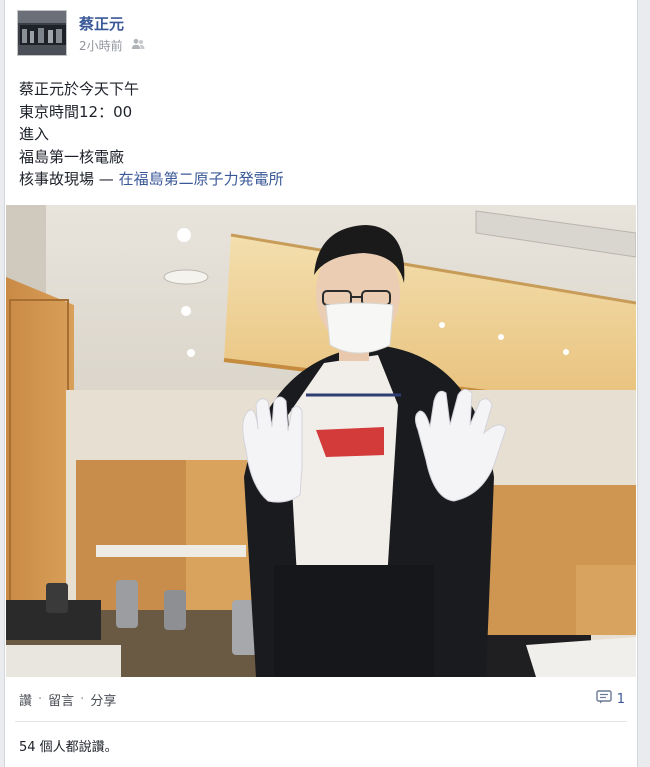 This screenshot has width=650, height=767. What do you see at coordinates (321, 721) in the screenshot?
I see `divider` at bounding box center [321, 721].